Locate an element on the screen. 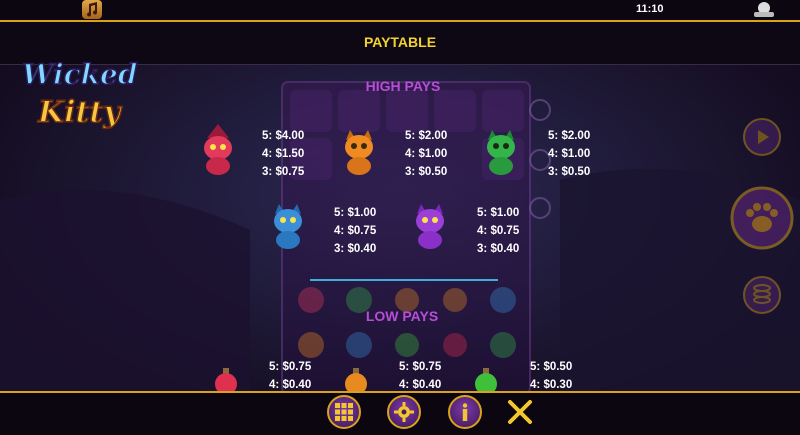 Image resolution: width=800 pixels, height=435 pixels. clock: 11:10 is located at coordinates (650, 9).